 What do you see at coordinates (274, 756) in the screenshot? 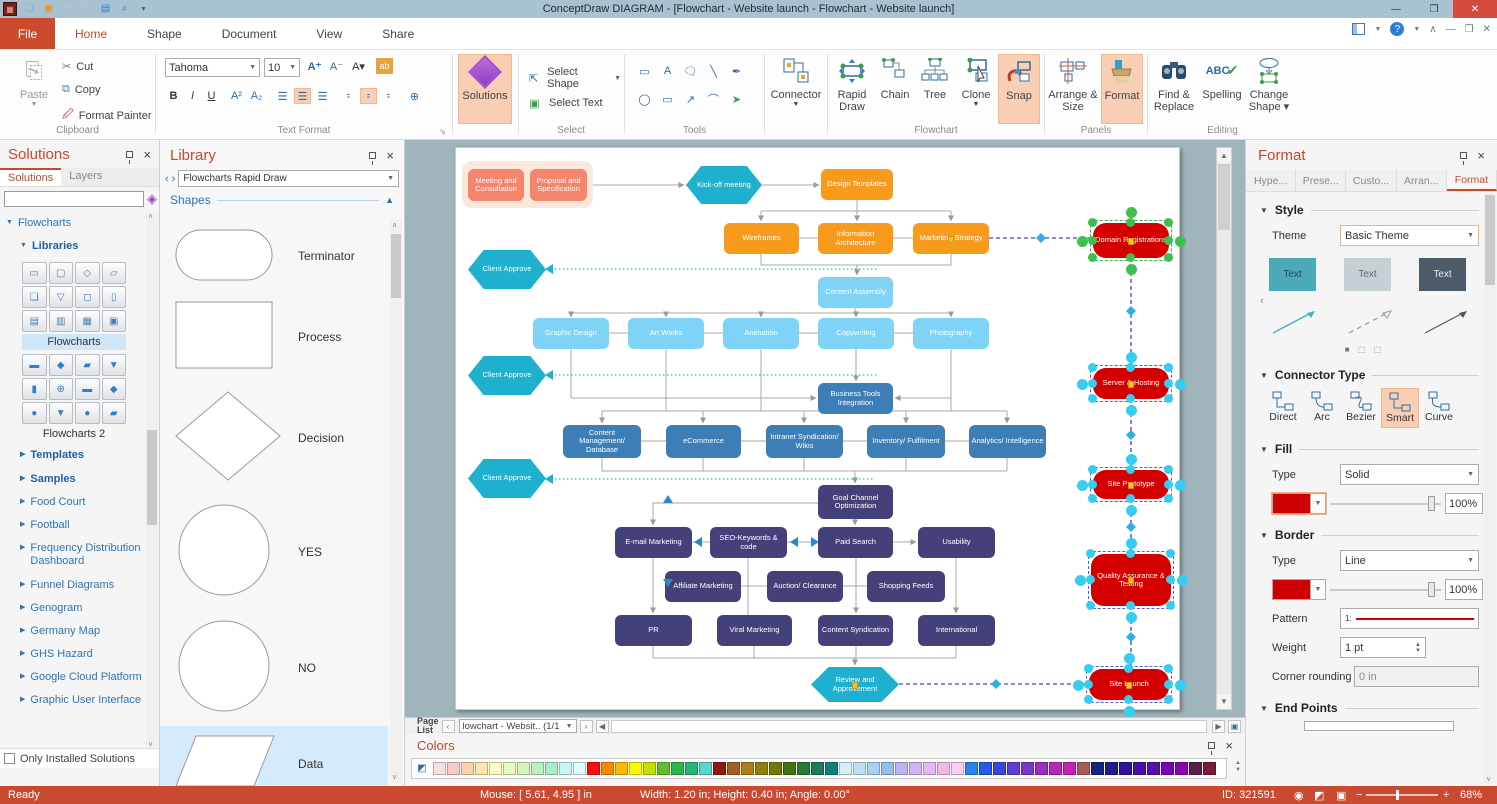
I see `library-shape-data: Data` at bounding box center [274, 756].